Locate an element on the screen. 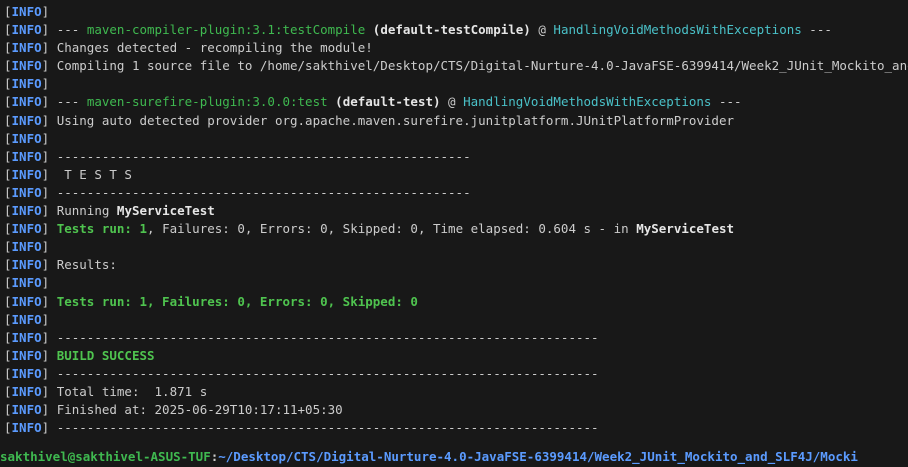 The image size is (908, 467). log-line: [INFO] T E S T S is located at coordinates (456, 175).